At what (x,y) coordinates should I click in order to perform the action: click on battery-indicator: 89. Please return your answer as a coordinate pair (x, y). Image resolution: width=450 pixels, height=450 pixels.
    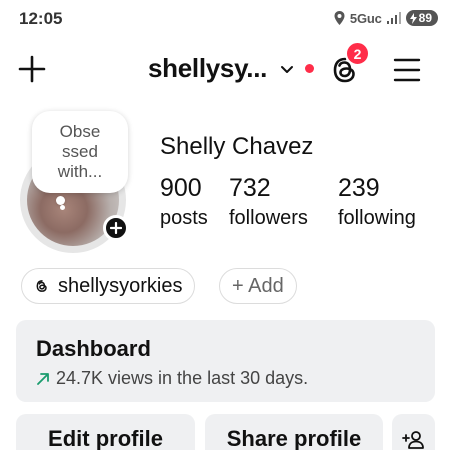
    Looking at the image, I should click on (421, 18).